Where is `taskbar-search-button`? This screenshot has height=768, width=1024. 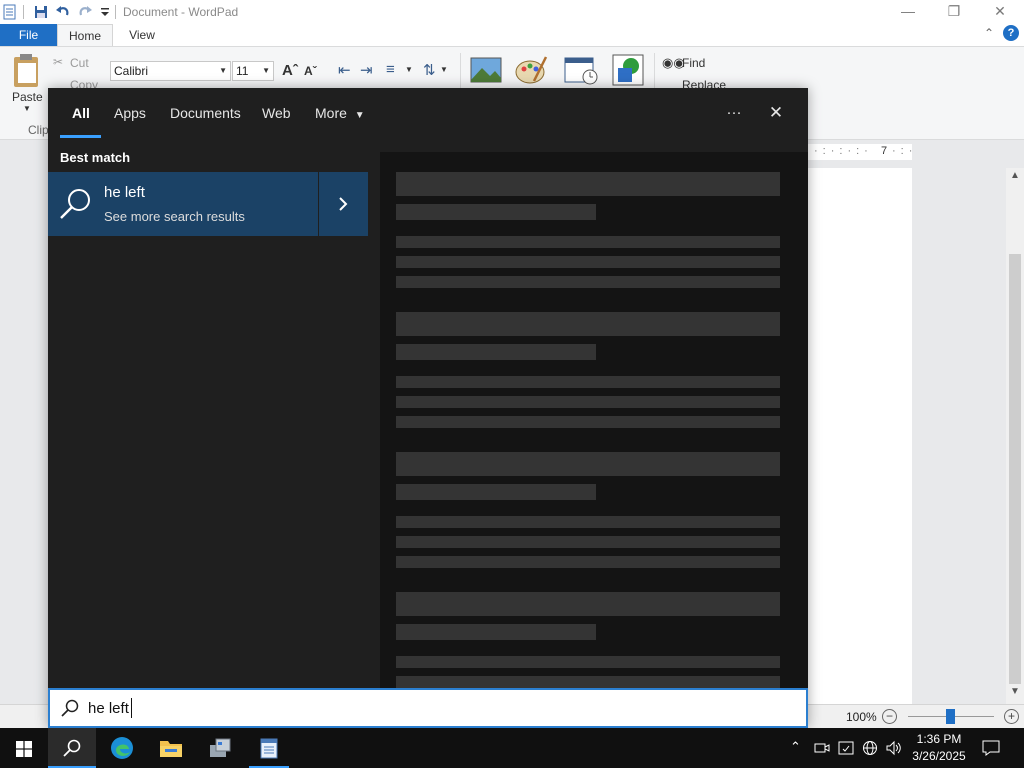 taskbar-search-button is located at coordinates (72, 748).